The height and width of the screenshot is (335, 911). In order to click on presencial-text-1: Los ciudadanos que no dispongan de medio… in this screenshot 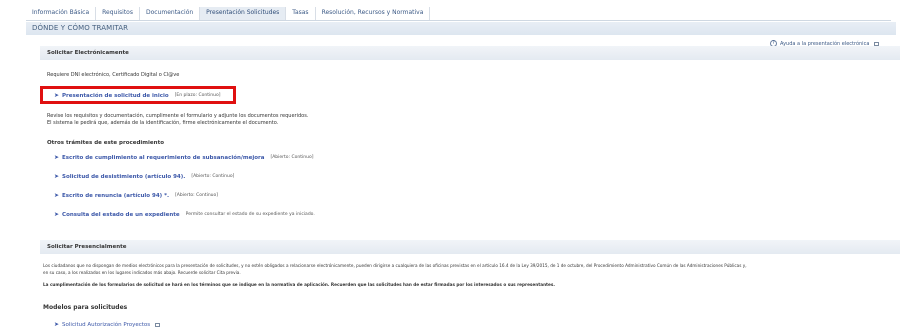, I will do `click(395, 265)`.